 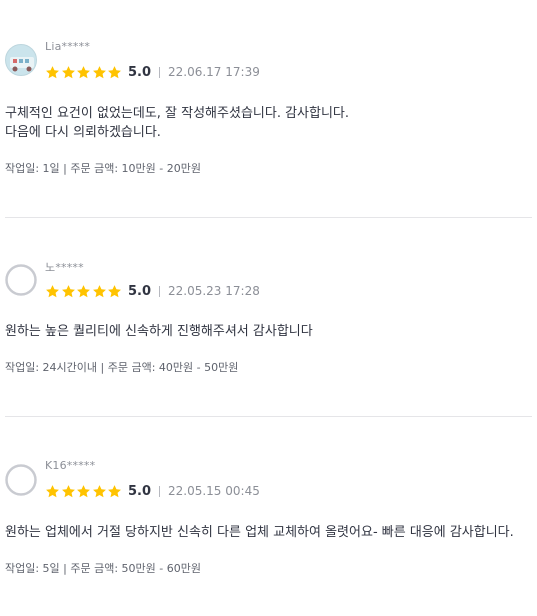 What do you see at coordinates (177, 113) in the screenshot?
I see `review-text-line: 구체적인 요건이 없었는데도, 잘 작성해주셨습니다. 감사합니다.` at bounding box center [177, 113].